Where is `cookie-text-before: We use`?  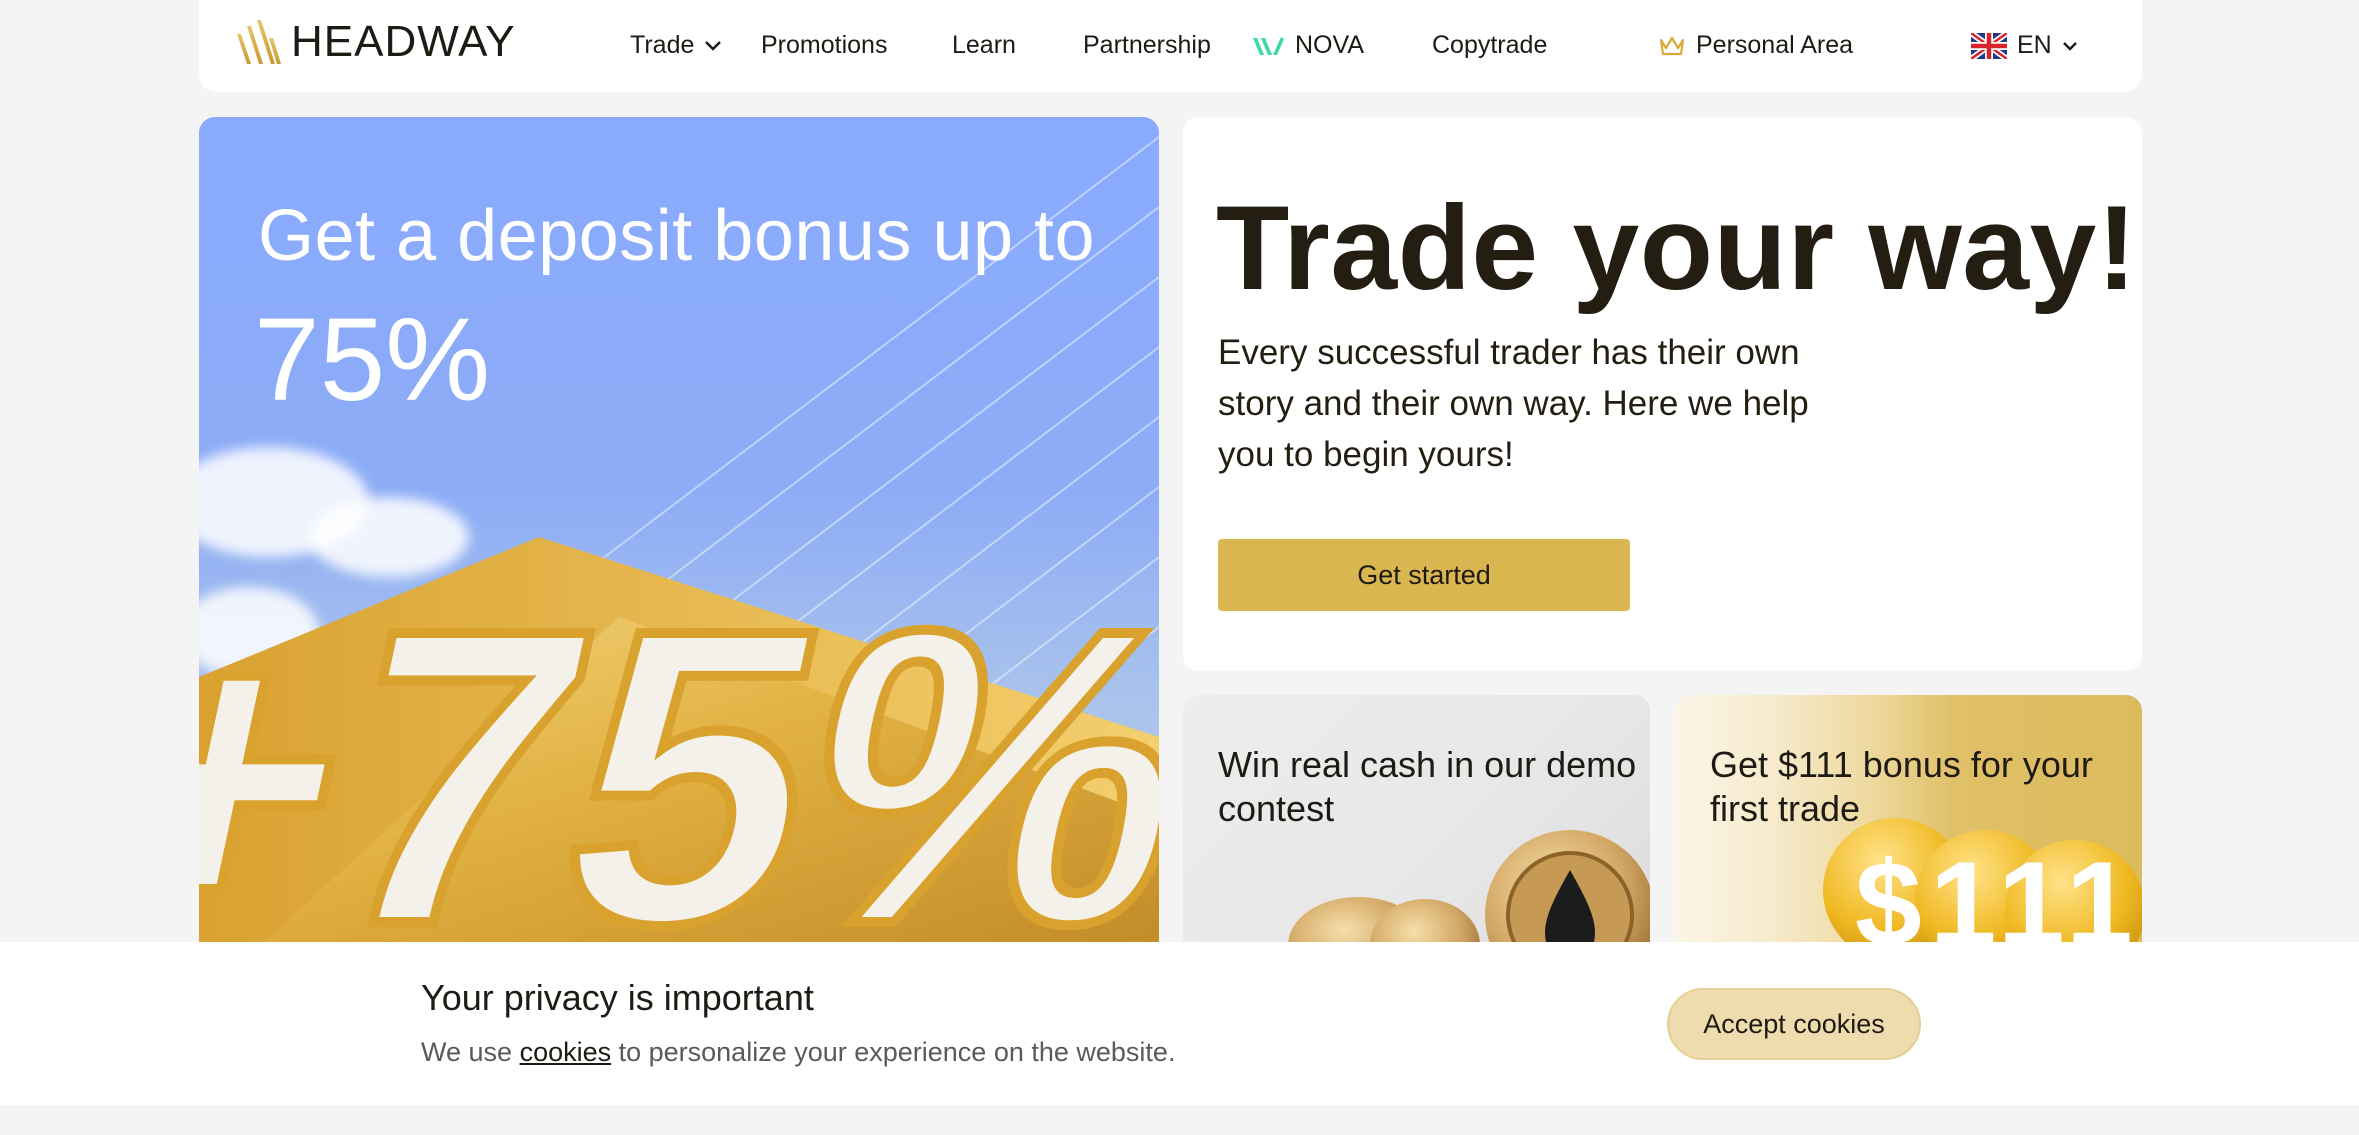 cookie-text-before: We use is located at coordinates (470, 1052).